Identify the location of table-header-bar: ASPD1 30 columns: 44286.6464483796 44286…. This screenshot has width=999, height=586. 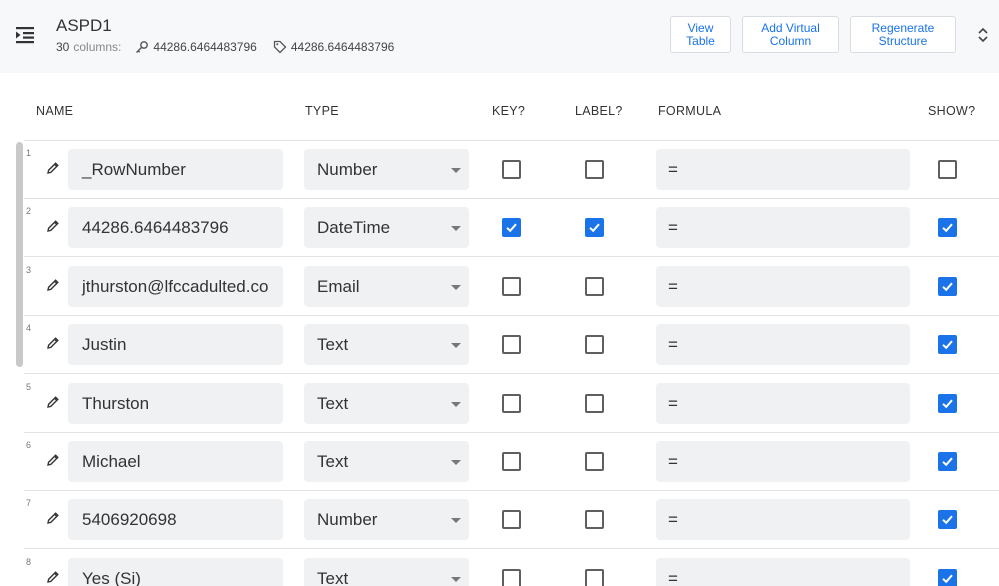
(499, 36).